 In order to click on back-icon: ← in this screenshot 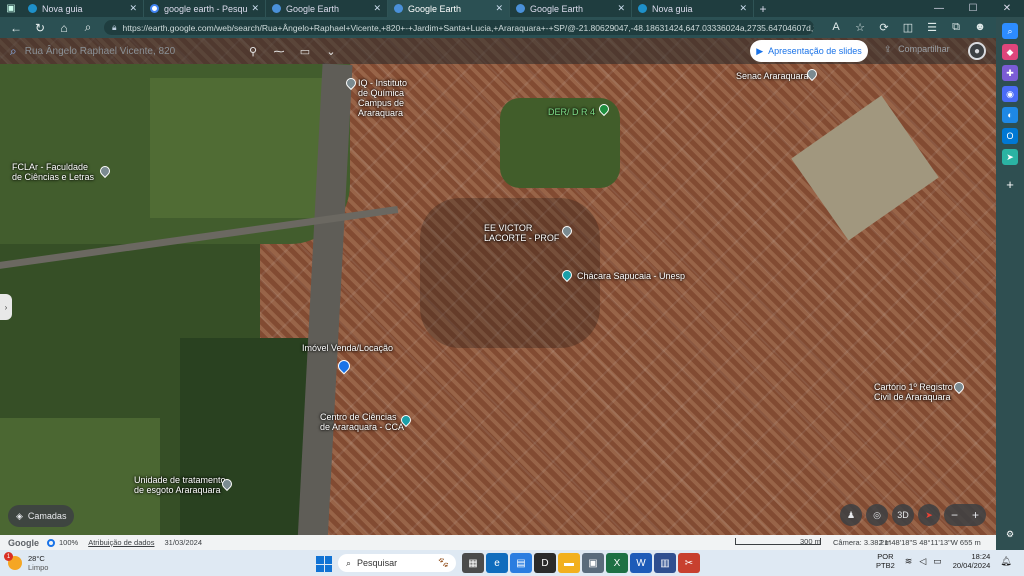, I will do `click(16, 28)`.